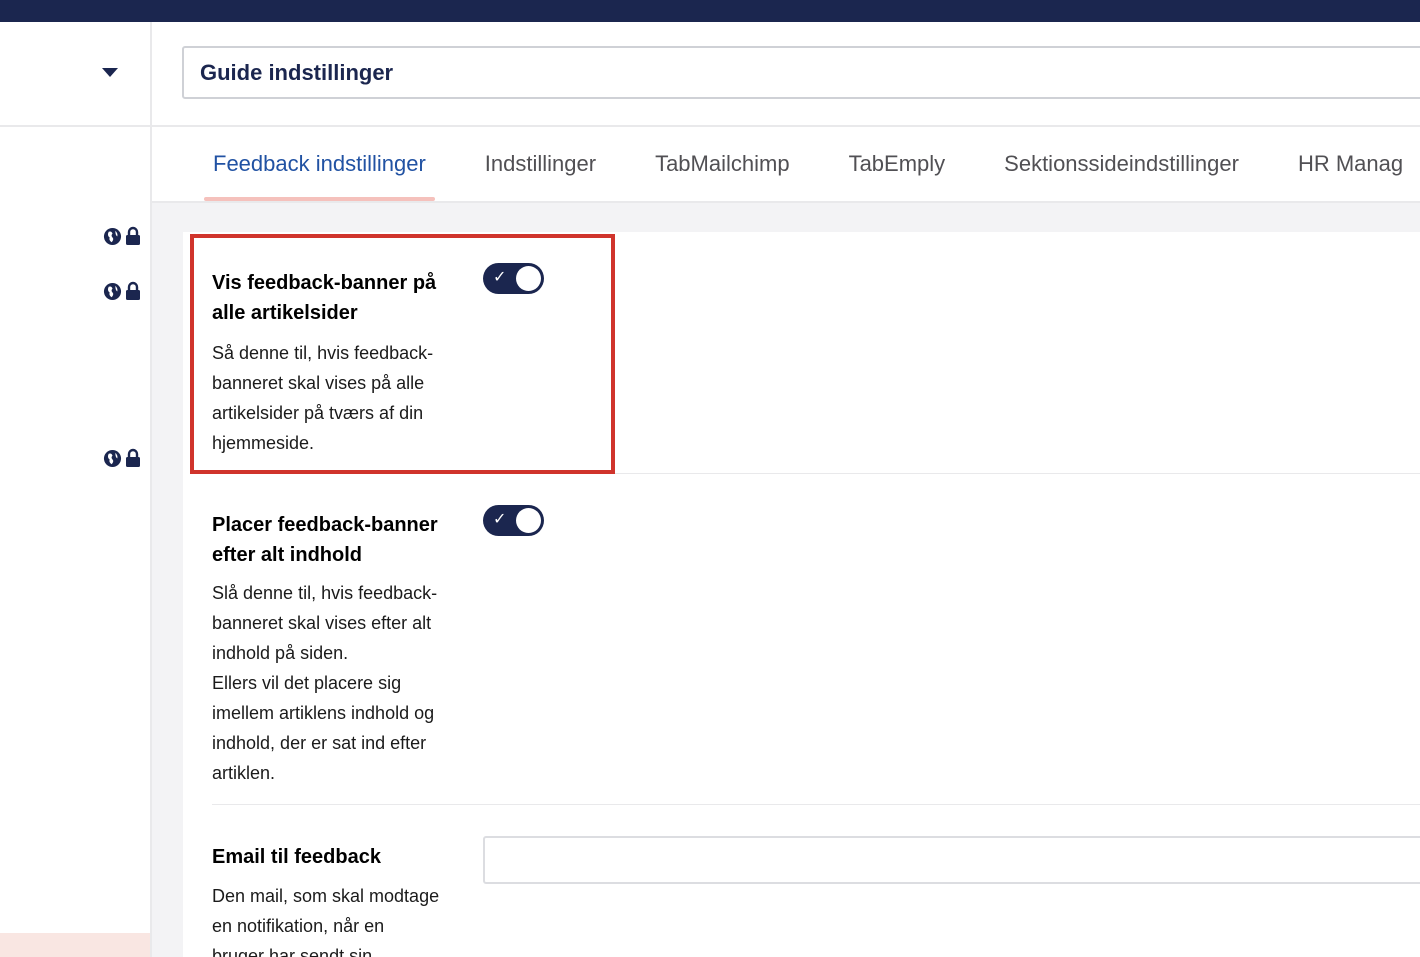  Describe the element at coordinates (334, 298) in the screenshot. I see `property-label: Vis feedback-banner på alle artikelsider` at that location.